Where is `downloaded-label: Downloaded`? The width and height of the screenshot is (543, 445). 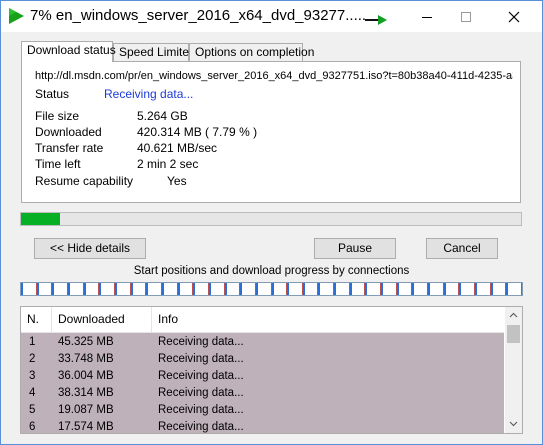
downloaded-label: Downloaded is located at coordinates (68, 132).